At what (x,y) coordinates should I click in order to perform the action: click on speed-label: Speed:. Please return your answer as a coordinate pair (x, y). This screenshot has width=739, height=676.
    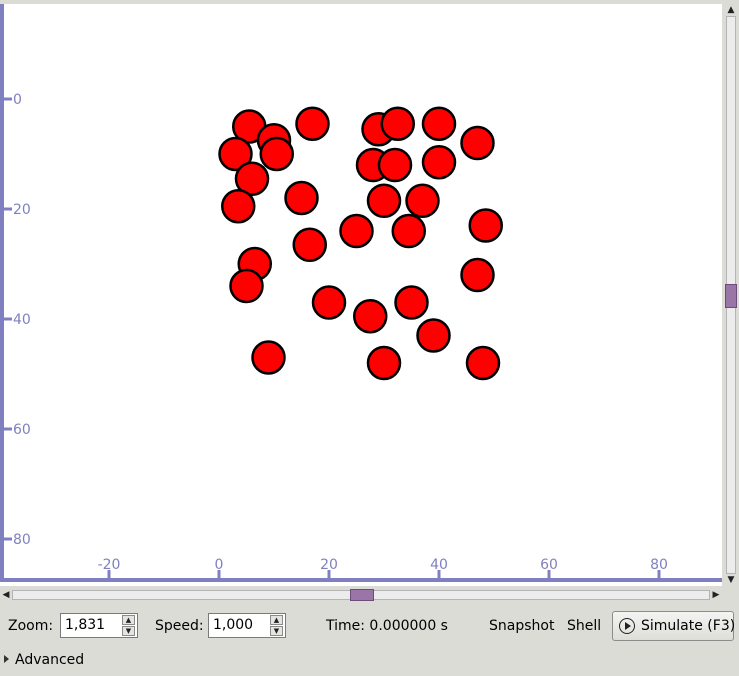
    Looking at the image, I should click on (179, 626).